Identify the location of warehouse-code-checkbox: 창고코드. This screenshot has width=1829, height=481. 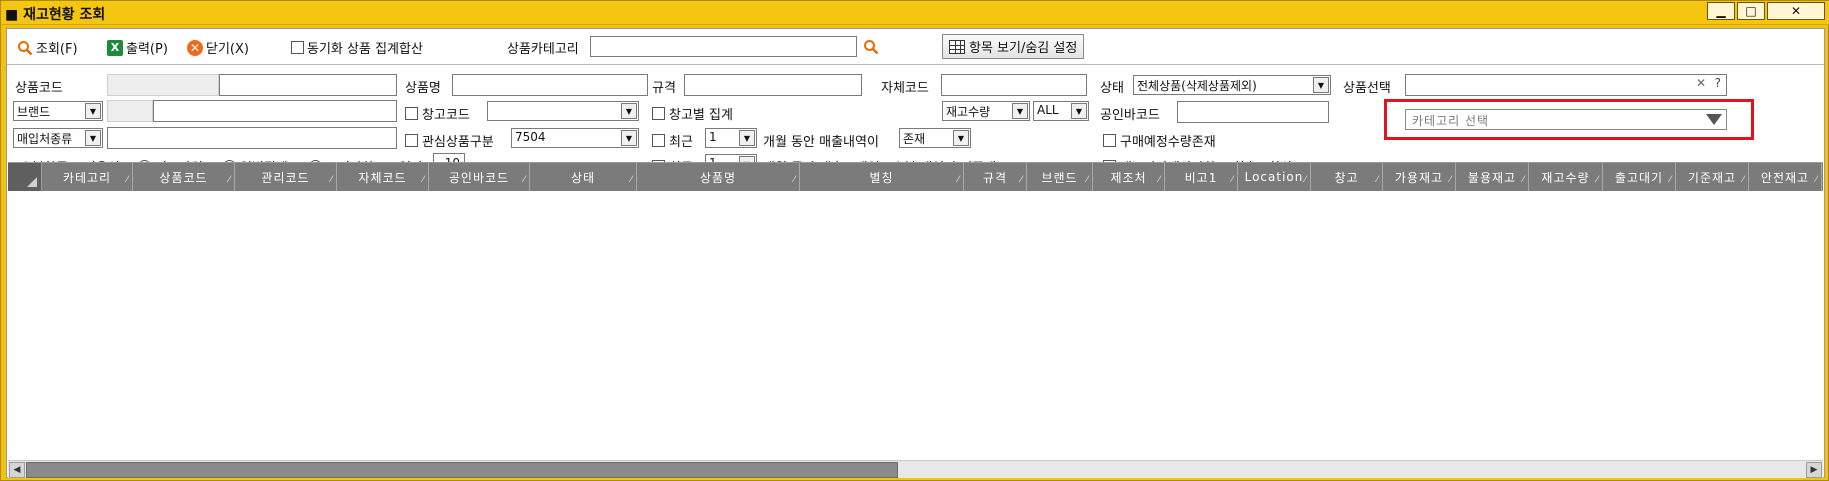
(437, 113).